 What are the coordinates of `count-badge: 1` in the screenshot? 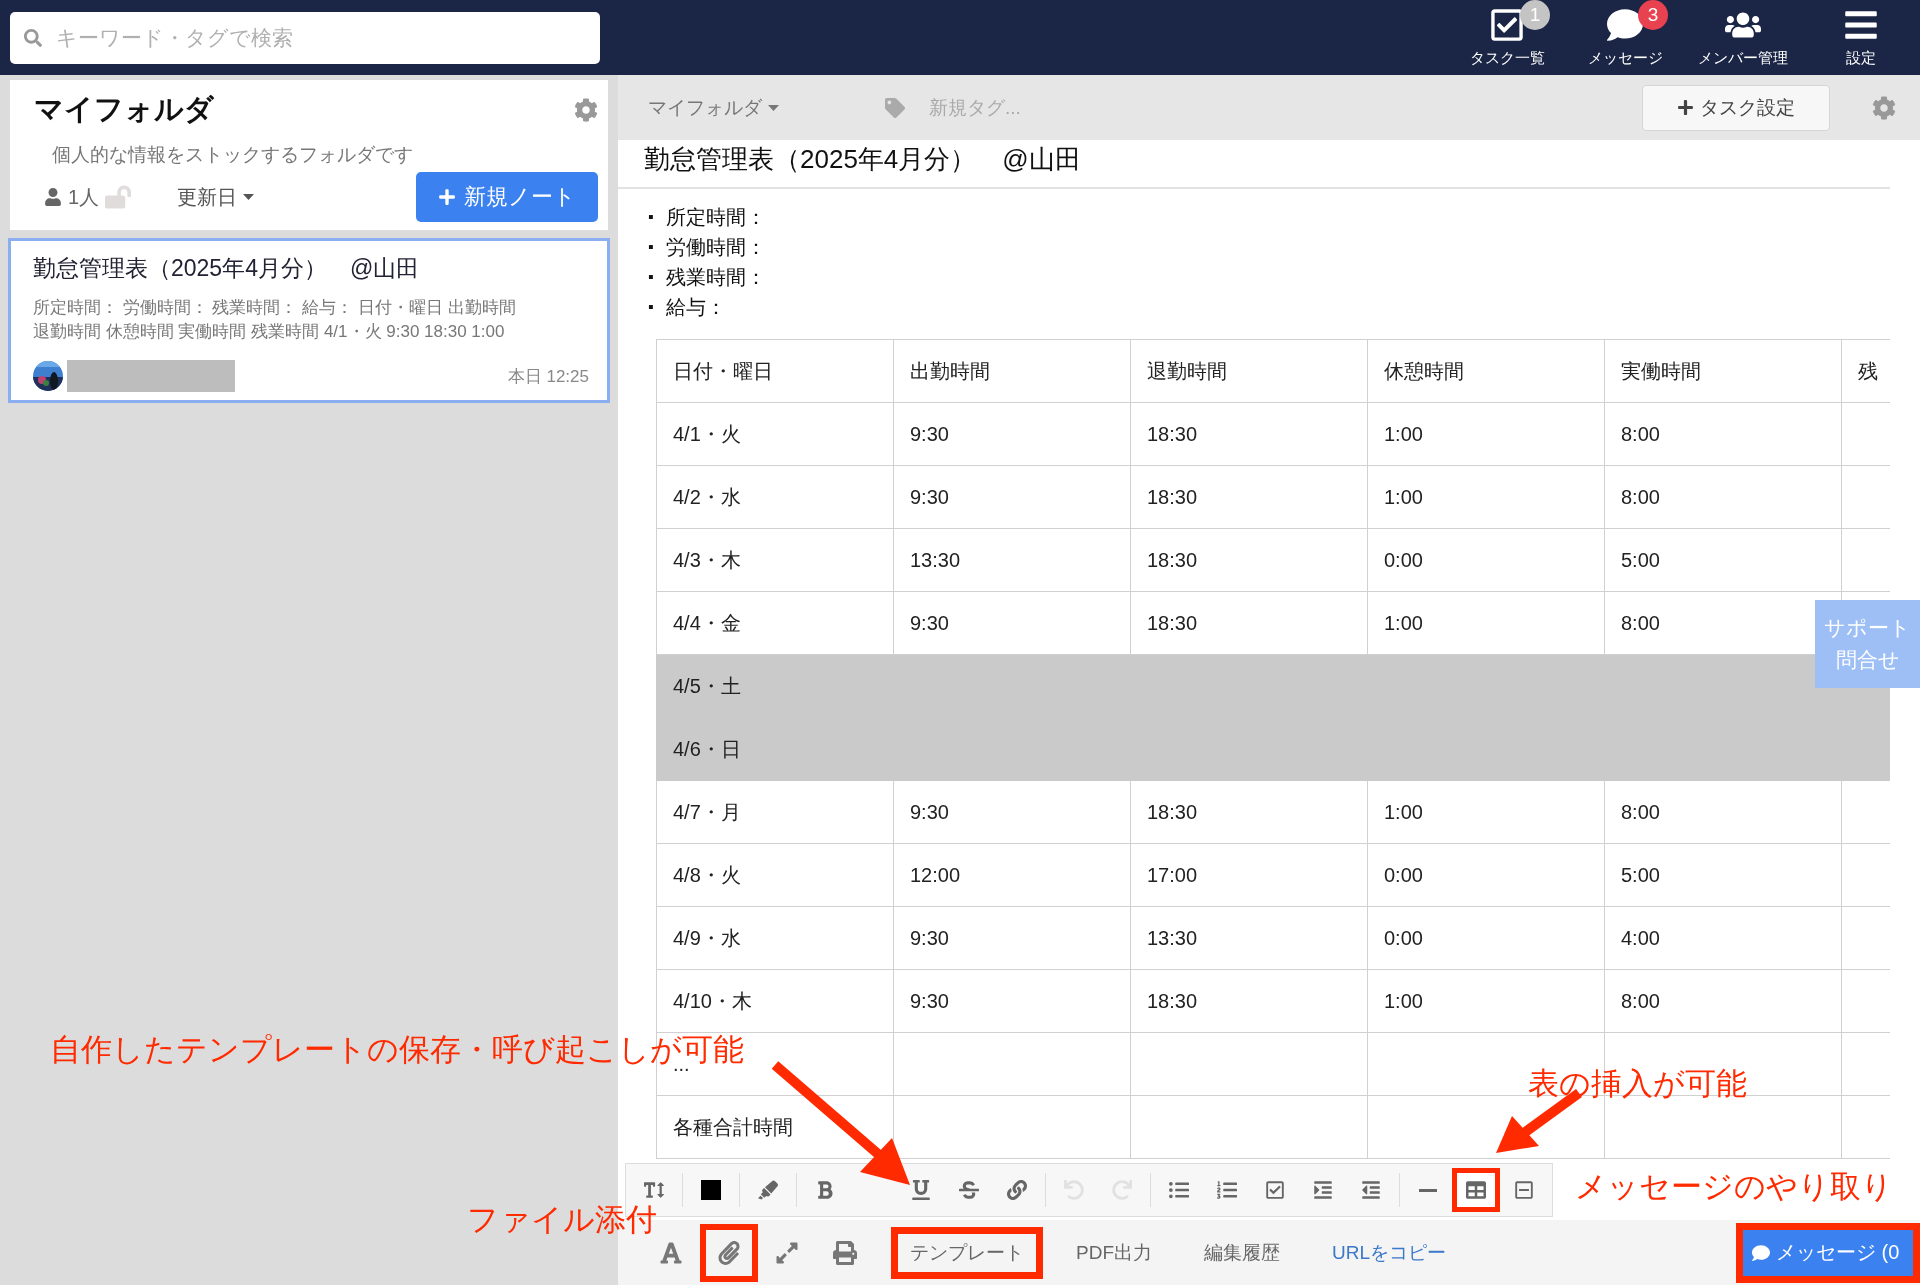 It's located at (1535, 15).